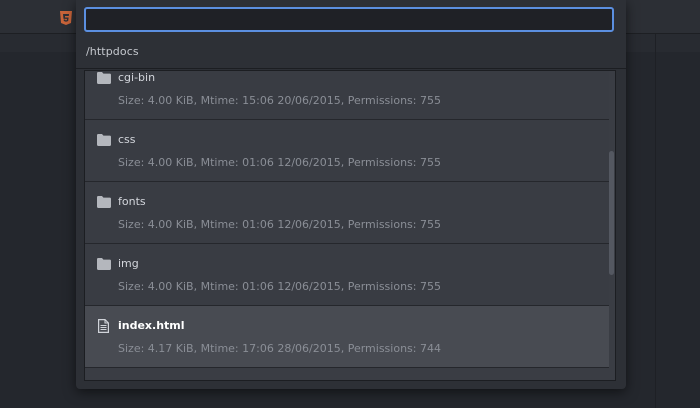  Describe the element at coordinates (349, 19) in the screenshot. I see `path-search-input` at that location.